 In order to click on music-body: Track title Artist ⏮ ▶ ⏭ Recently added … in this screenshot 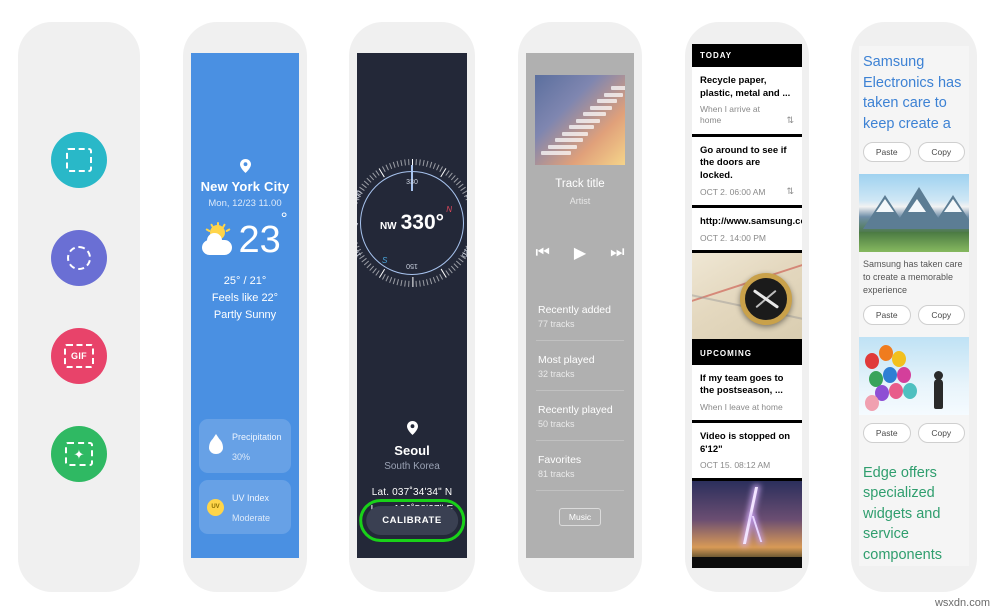, I will do `click(580, 305)`.